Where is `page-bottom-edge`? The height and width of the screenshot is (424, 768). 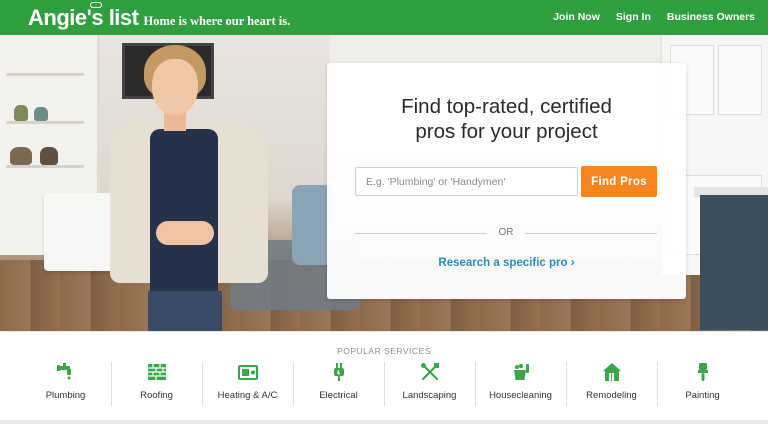
page-bottom-edge is located at coordinates (384, 422).